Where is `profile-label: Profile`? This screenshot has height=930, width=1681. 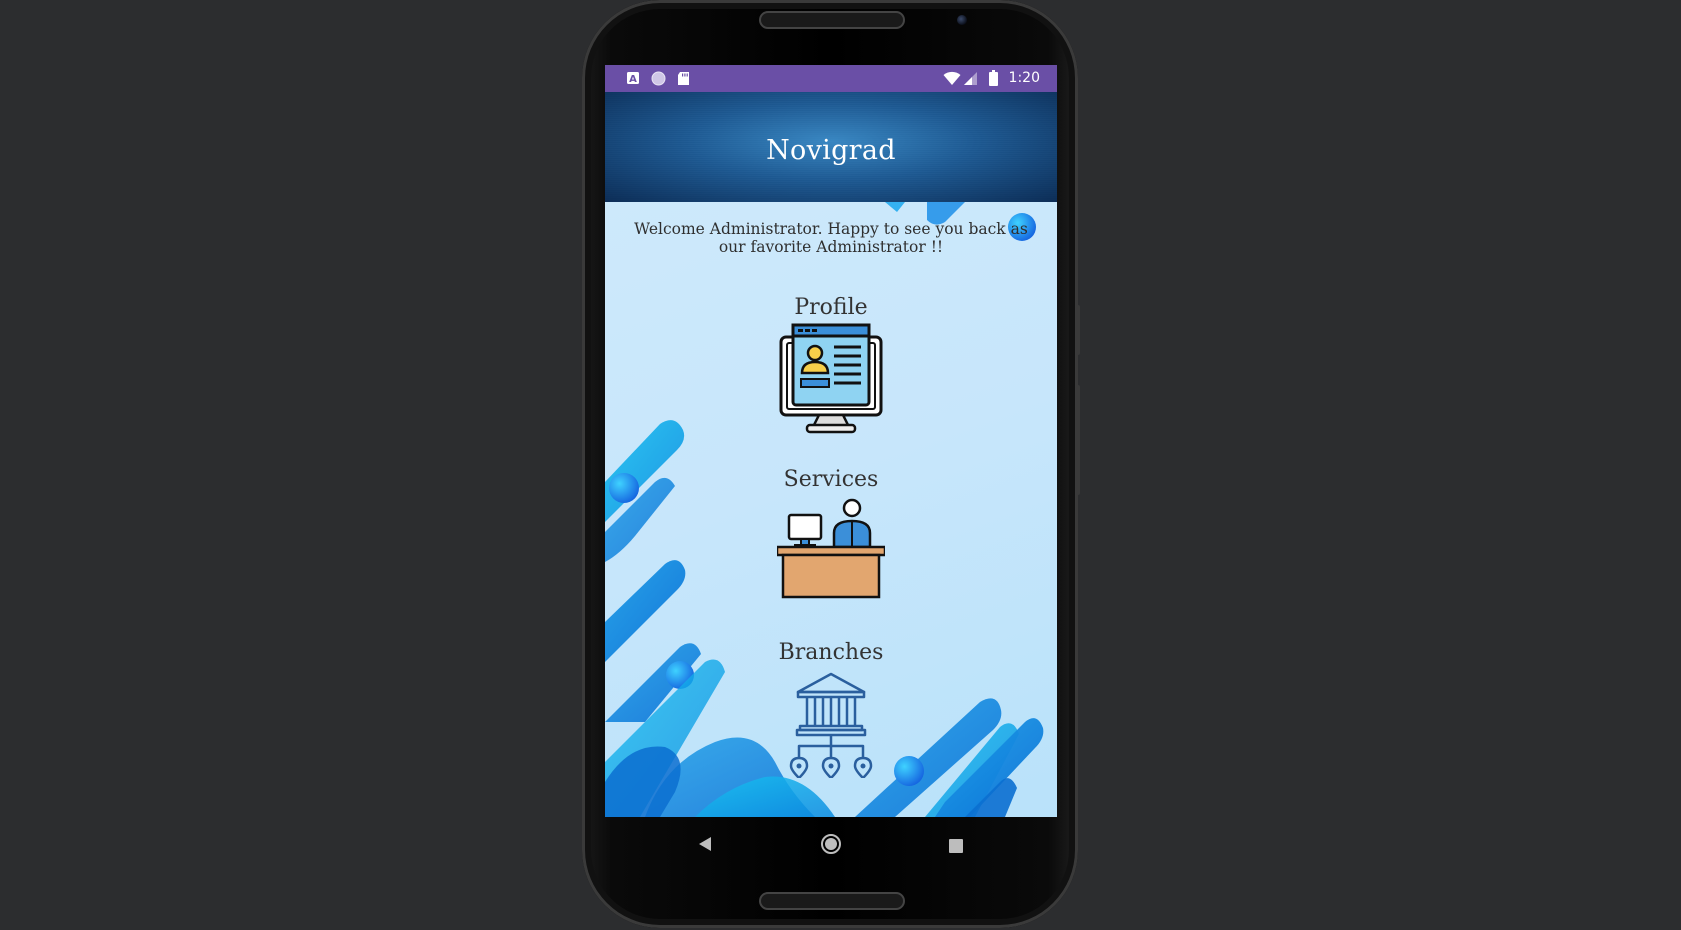
profile-label: Profile is located at coordinates (831, 307).